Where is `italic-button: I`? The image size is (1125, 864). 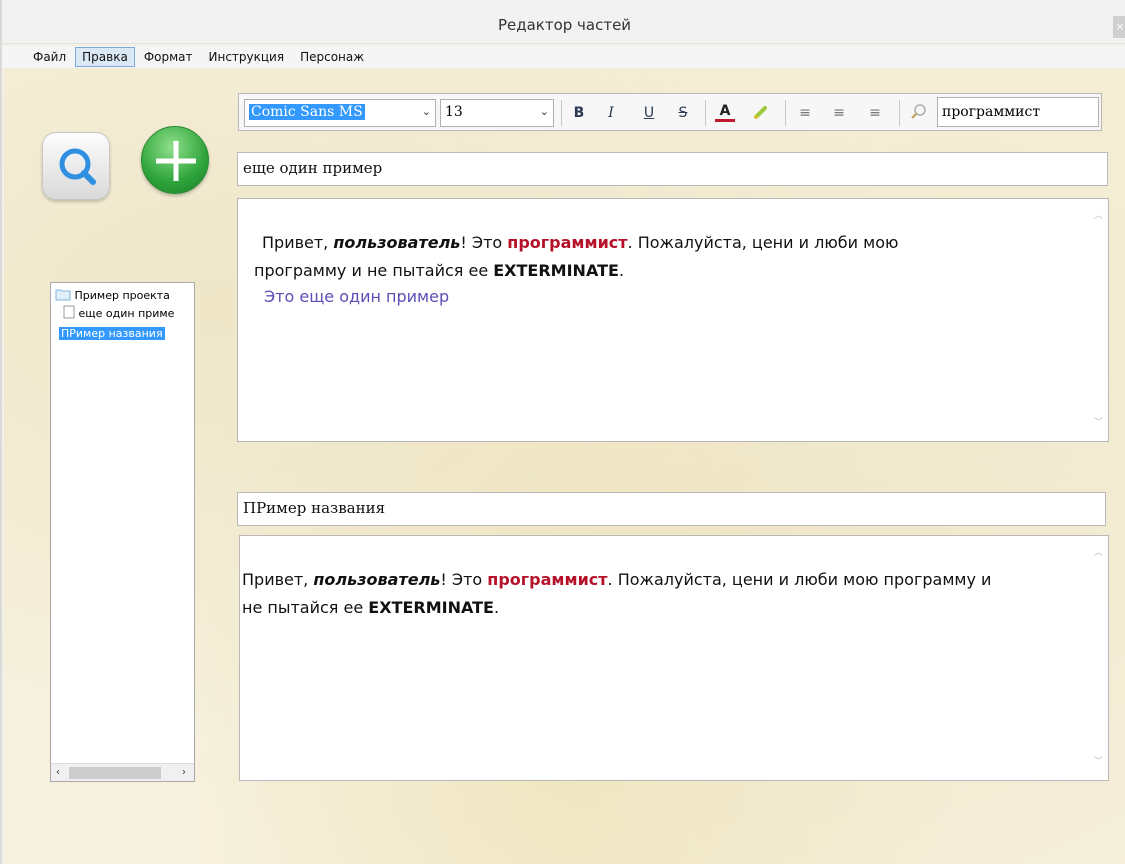 italic-button: I is located at coordinates (611, 113).